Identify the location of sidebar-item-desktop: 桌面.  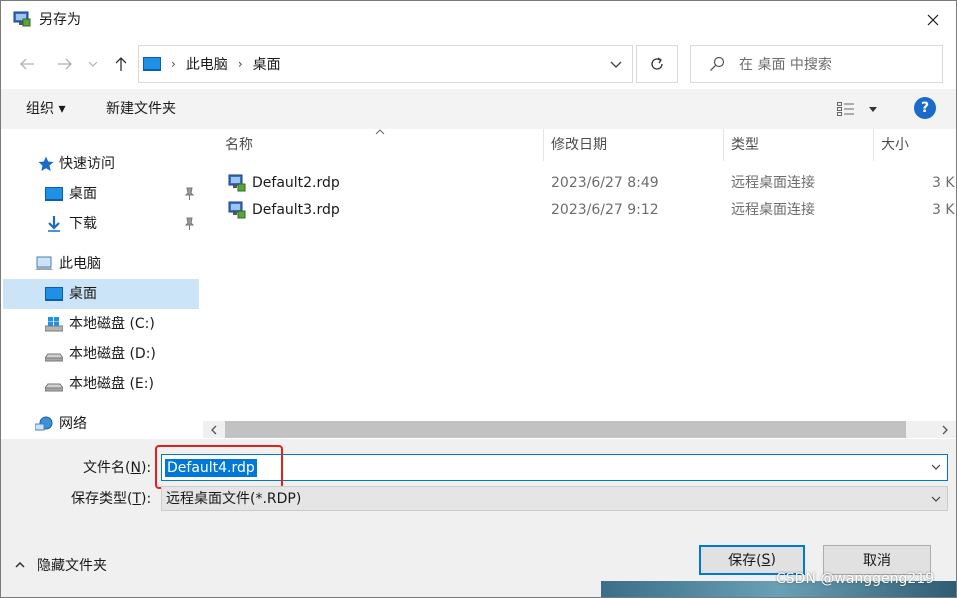
(101, 294).